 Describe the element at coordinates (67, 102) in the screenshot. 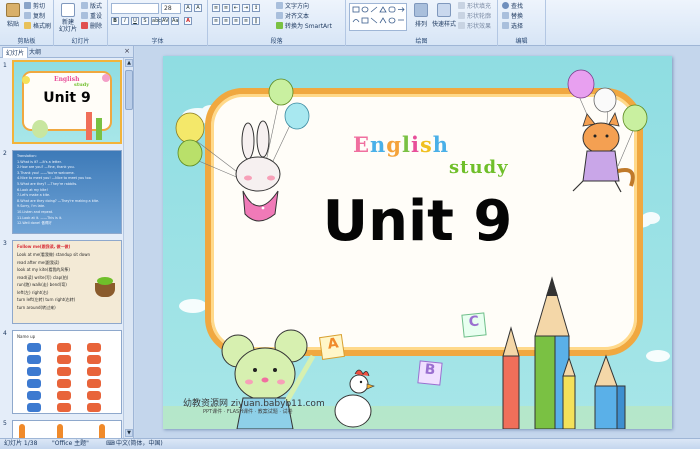

I see `slide-thumbnail-1: English study Unit 9` at that location.